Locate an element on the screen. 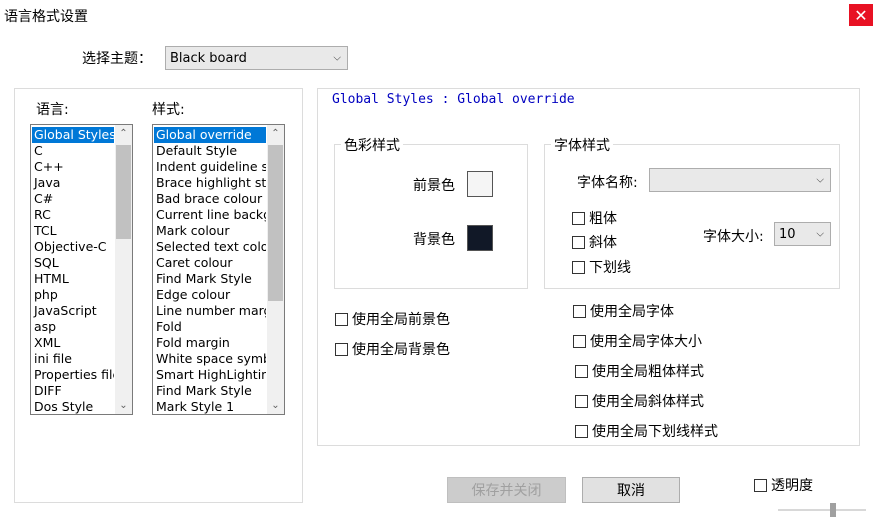 This screenshot has height=524, width=875. list-item: C# is located at coordinates (73, 199).